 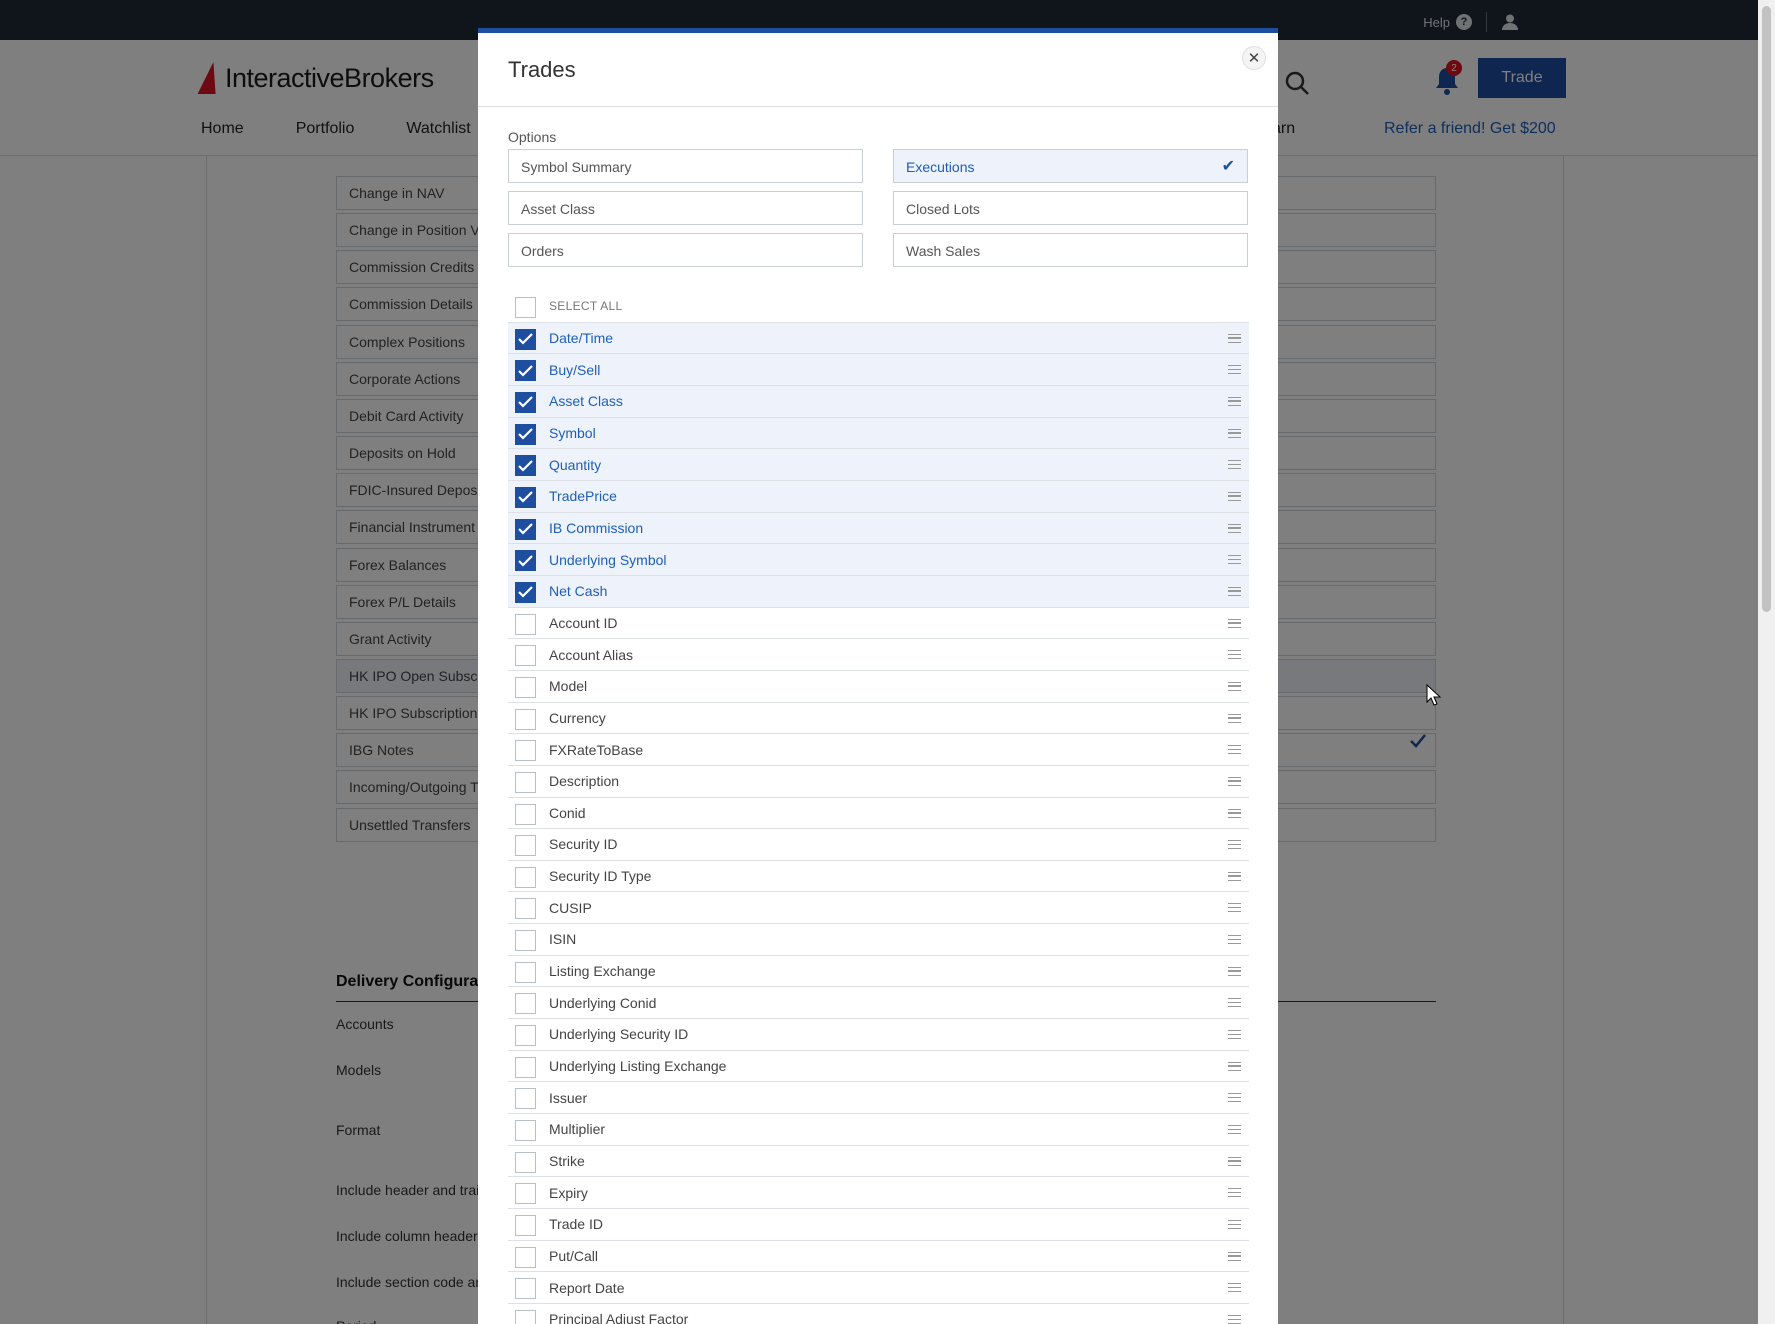 I want to click on close-button: ✕, so click(x=1254, y=58).